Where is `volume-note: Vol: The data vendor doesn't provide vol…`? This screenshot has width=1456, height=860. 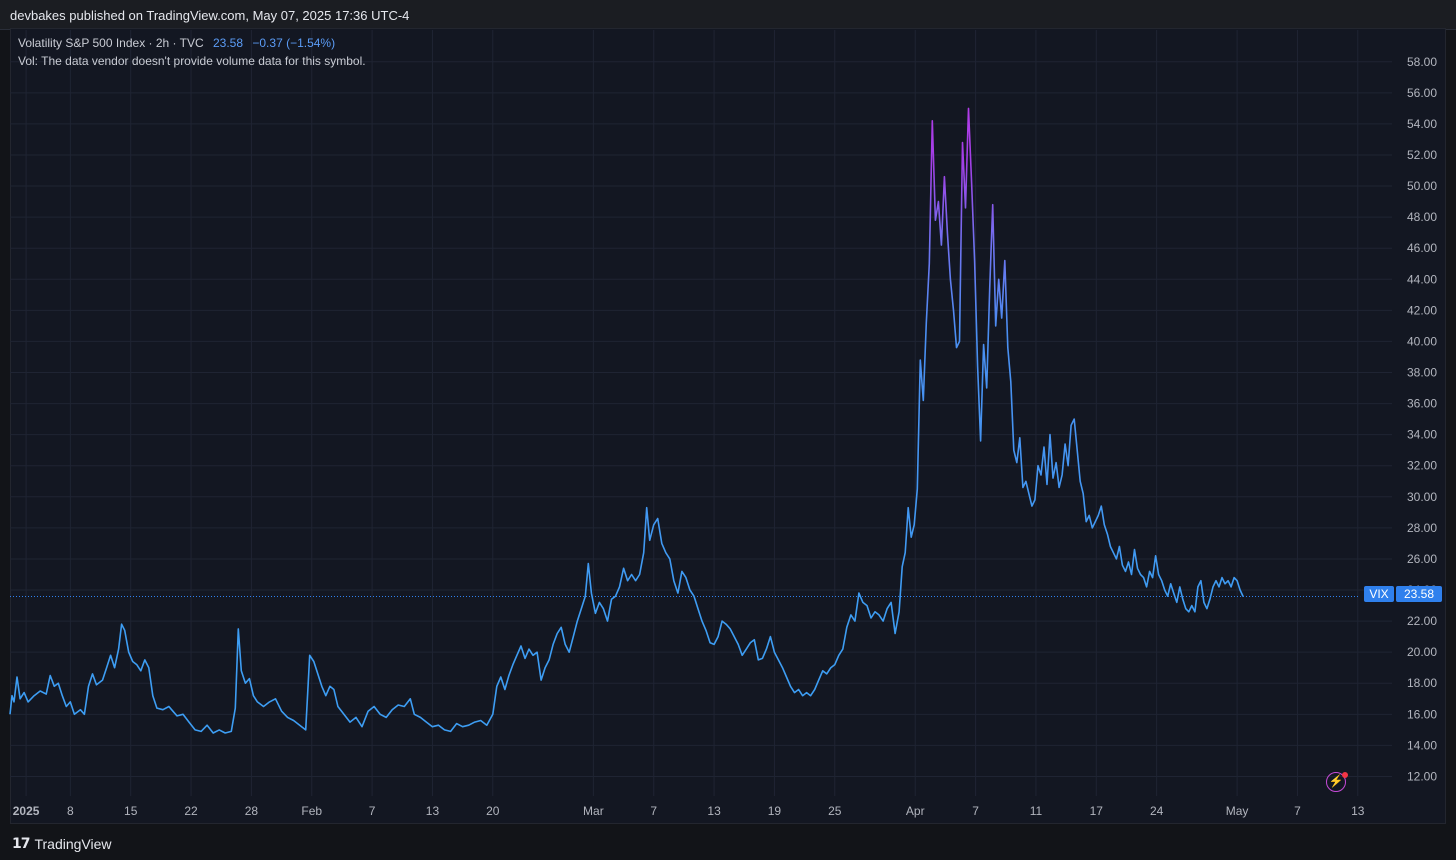 volume-note: Vol: The data vendor doesn't provide vol… is located at coordinates (192, 61).